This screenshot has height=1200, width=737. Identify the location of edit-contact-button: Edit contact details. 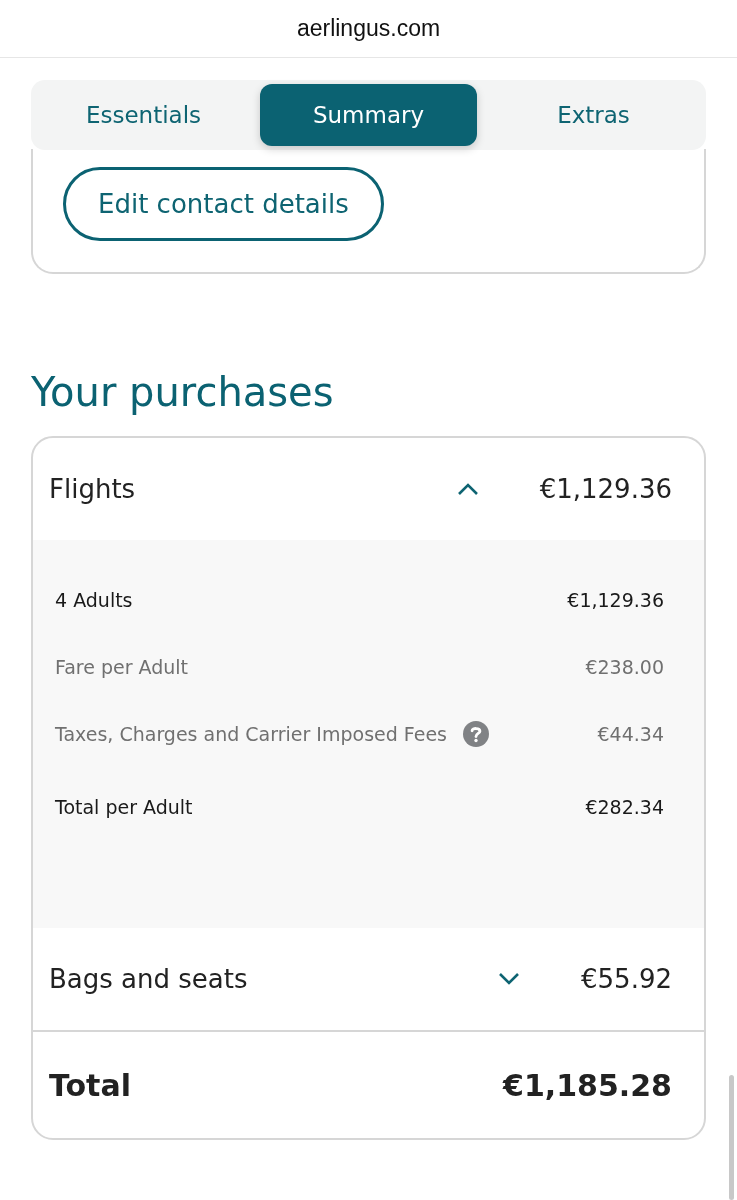
(223, 204).